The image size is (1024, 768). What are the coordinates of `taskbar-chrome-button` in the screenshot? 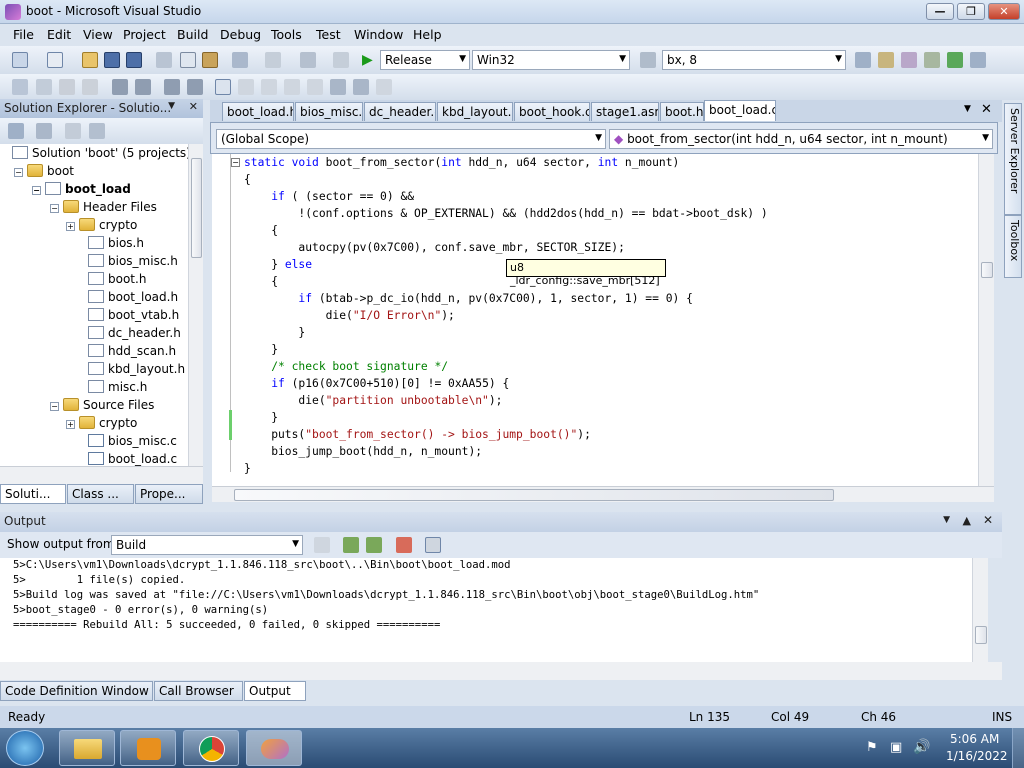 It's located at (211, 748).